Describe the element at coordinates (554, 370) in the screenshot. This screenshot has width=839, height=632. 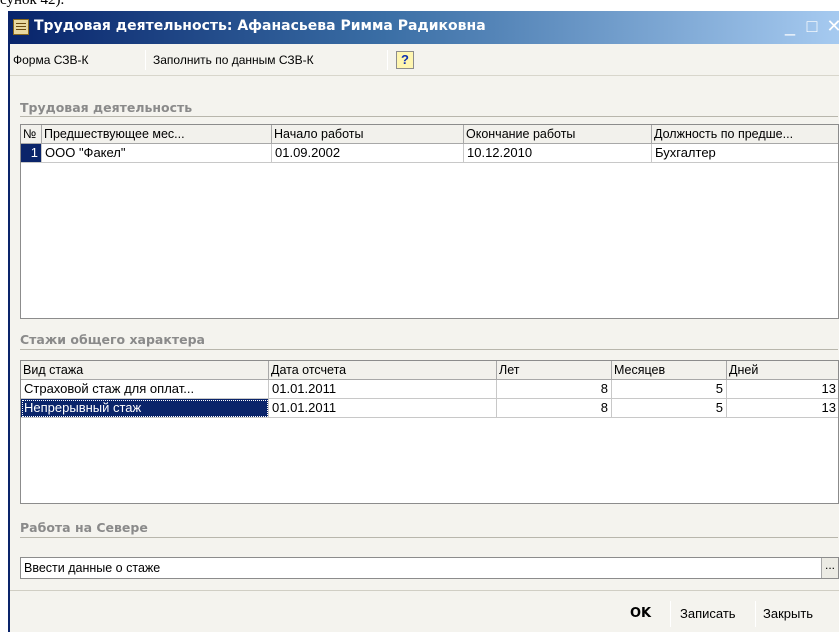
I see `column-header-years: Лет` at that location.